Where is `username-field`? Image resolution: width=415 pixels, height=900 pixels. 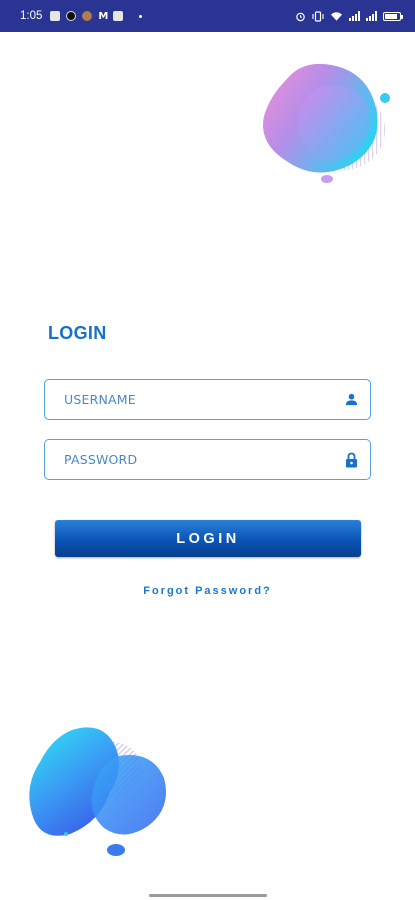
username-field is located at coordinates (207, 399).